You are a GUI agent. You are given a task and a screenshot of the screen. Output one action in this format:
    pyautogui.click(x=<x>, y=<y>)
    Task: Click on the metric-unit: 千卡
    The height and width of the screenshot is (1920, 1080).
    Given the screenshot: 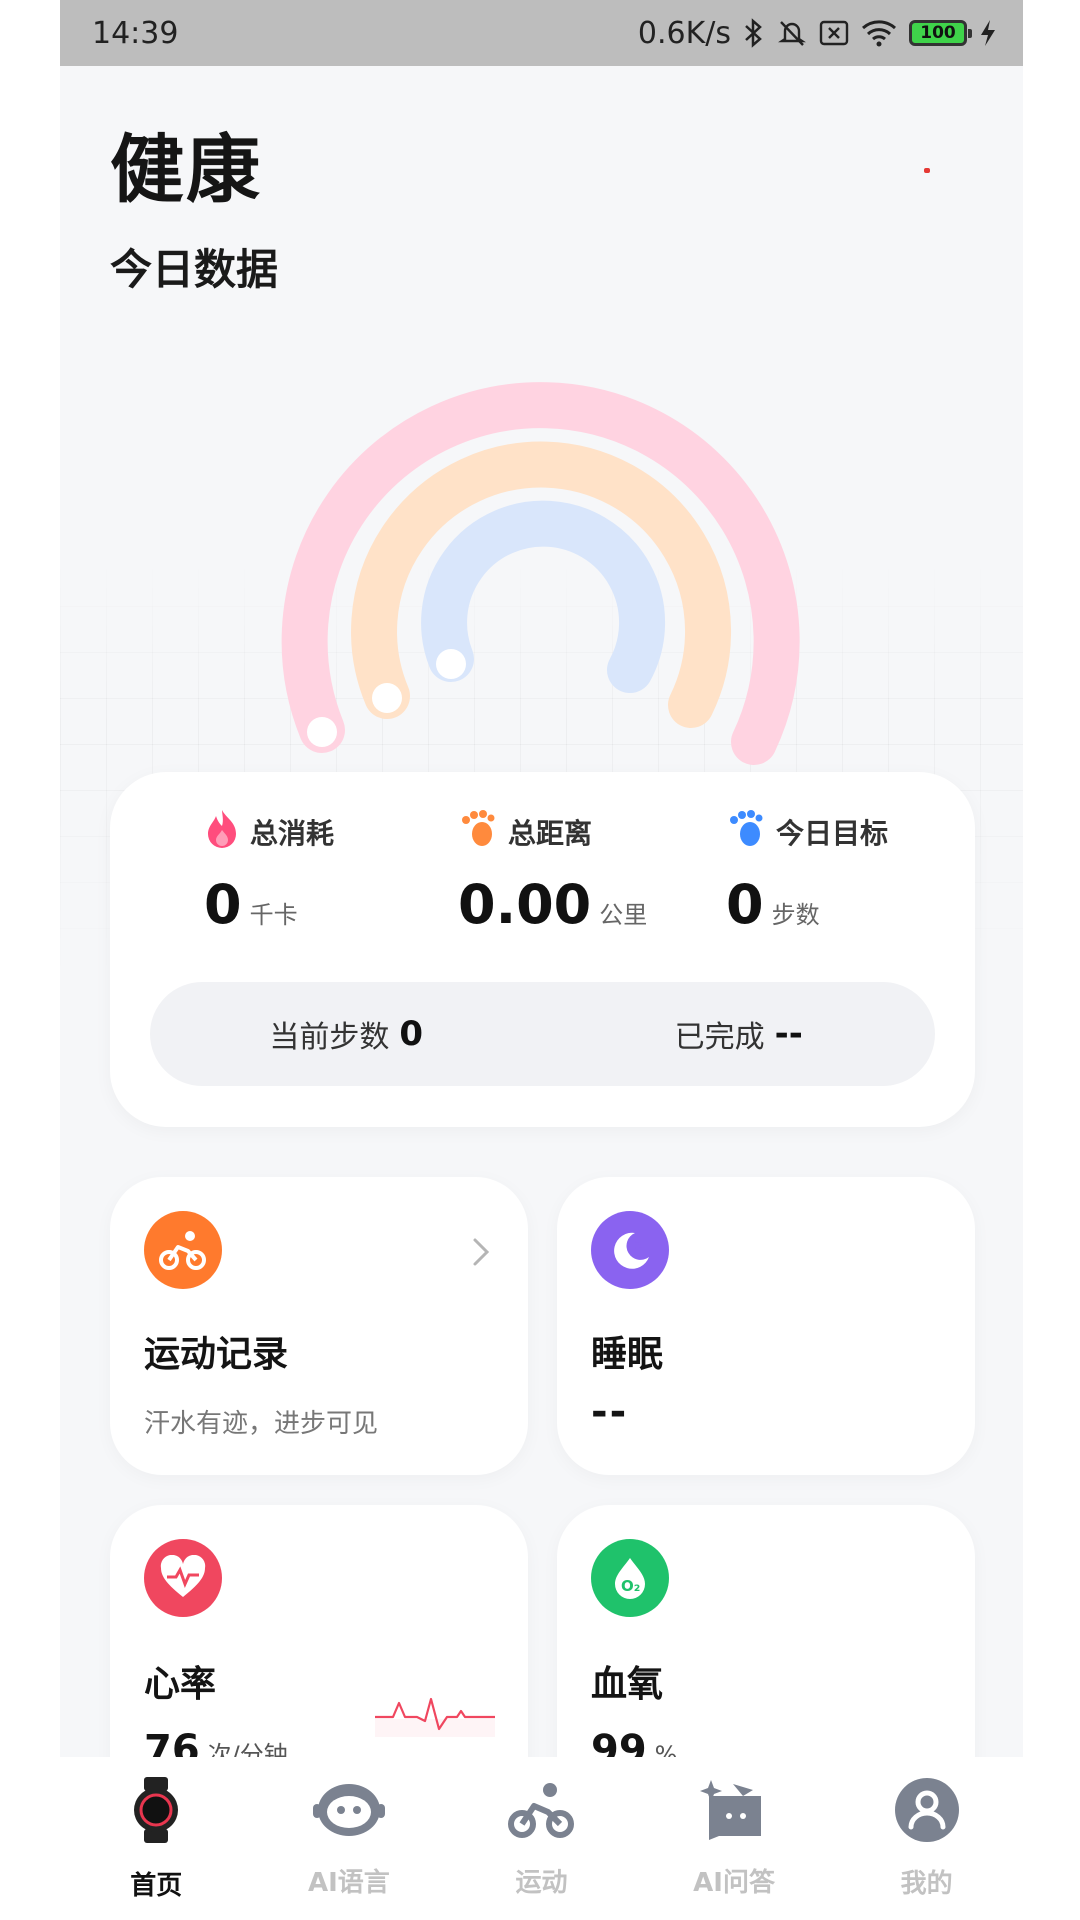 What is the action you would take?
    pyautogui.click(x=273, y=915)
    